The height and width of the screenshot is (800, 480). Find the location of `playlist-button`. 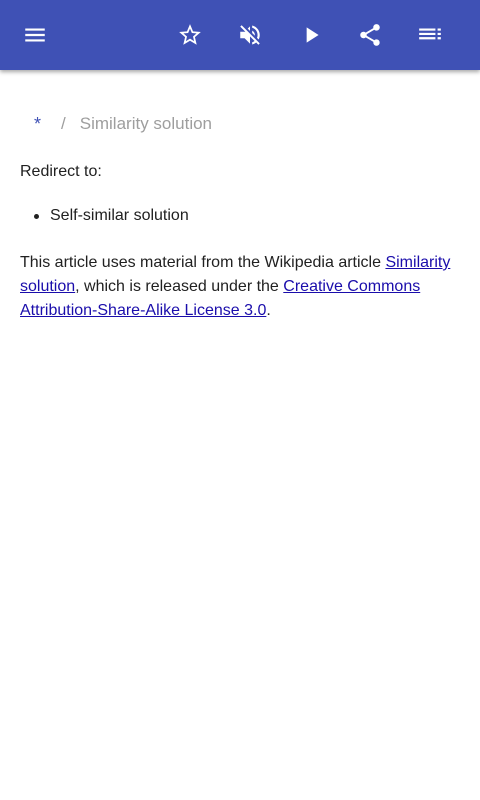

playlist-button is located at coordinates (430, 35).